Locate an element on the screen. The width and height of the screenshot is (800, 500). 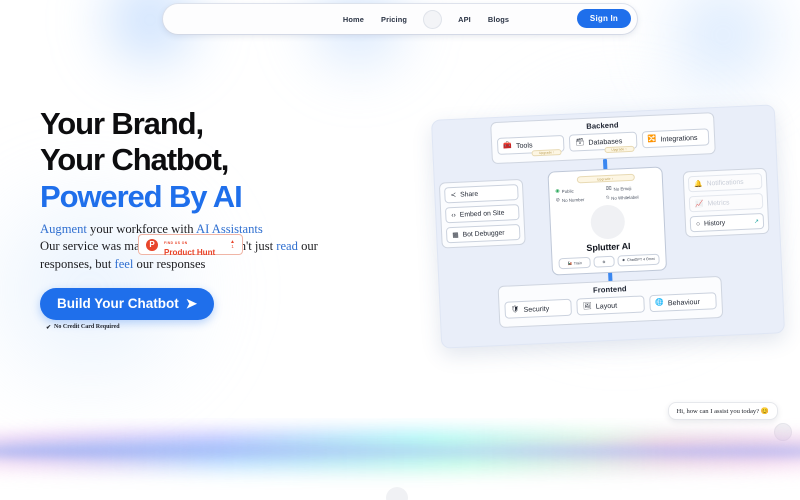
frontend-item-security: 🛡 Security is located at coordinates (538, 308).